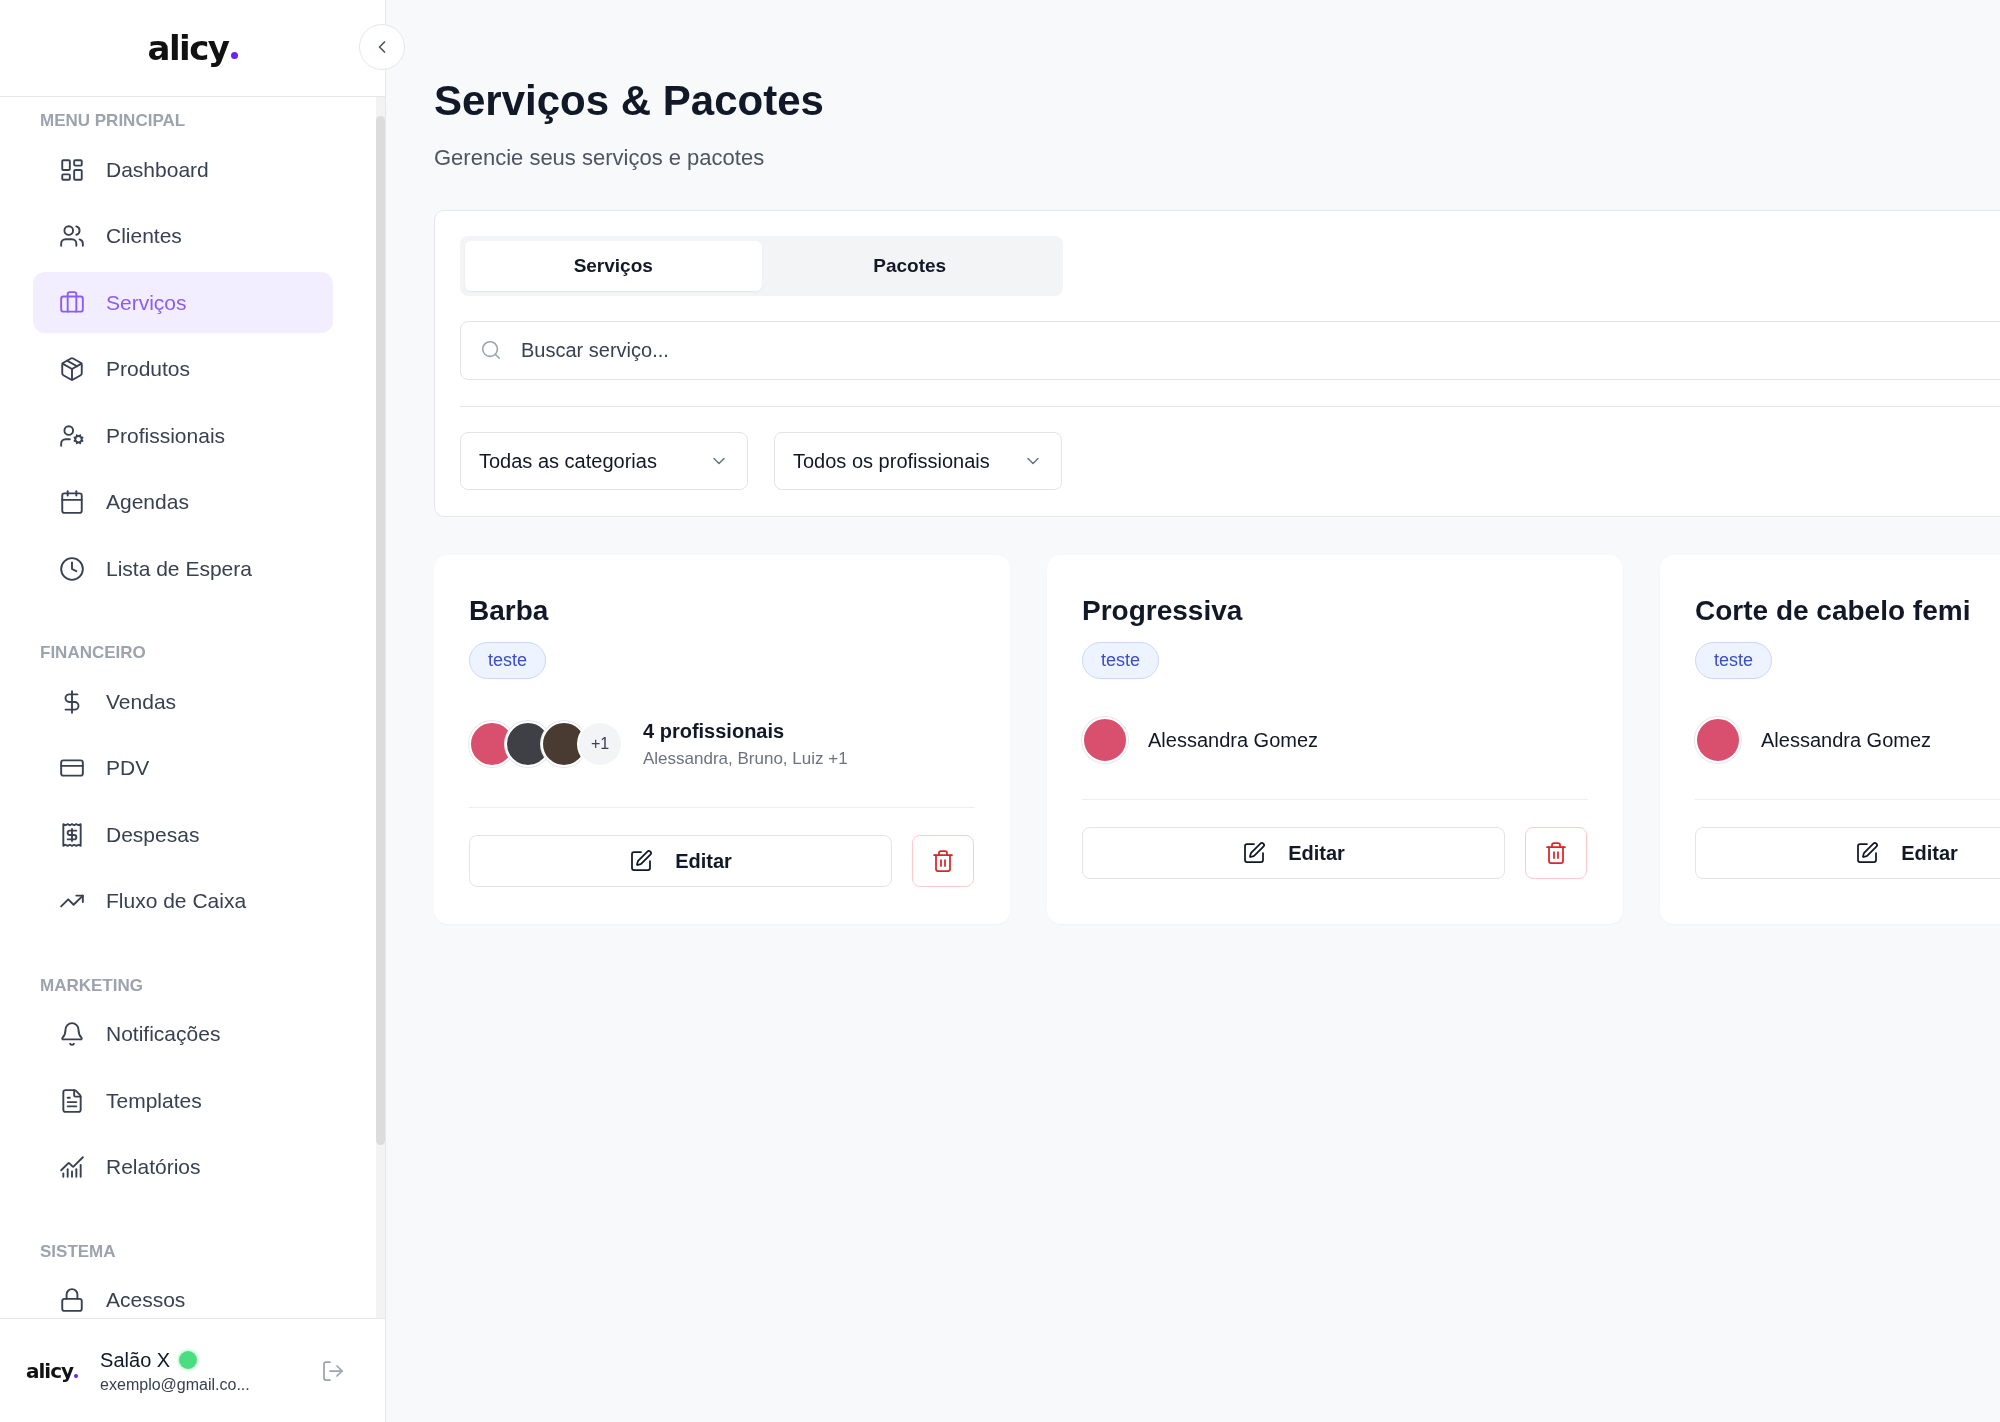  What do you see at coordinates (91, 985) in the screenshot?
I see `section-heading: MARKETING` at bounding box center [91, 985].